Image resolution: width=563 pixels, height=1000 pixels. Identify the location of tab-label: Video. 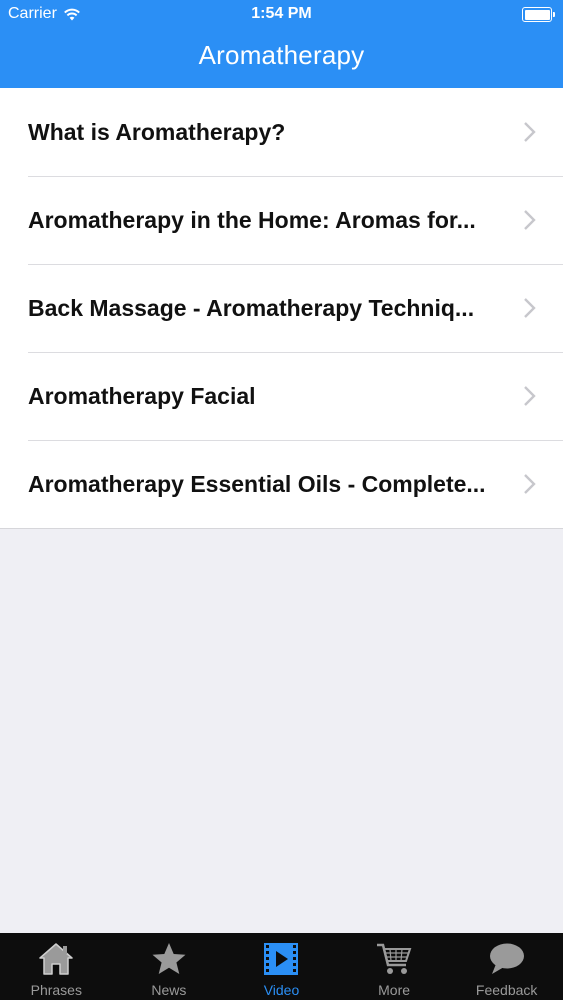
(281, 990).